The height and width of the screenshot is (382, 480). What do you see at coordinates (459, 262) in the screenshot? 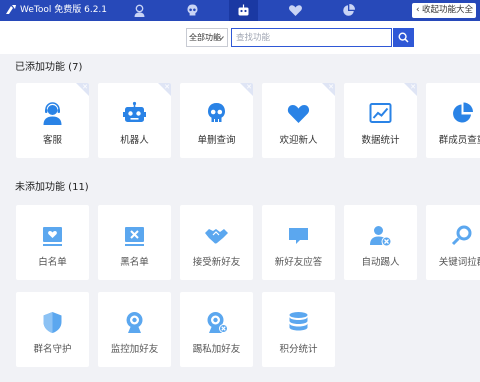
I see `feature-label: 关键词拉群` at bounding box center [459, 262].